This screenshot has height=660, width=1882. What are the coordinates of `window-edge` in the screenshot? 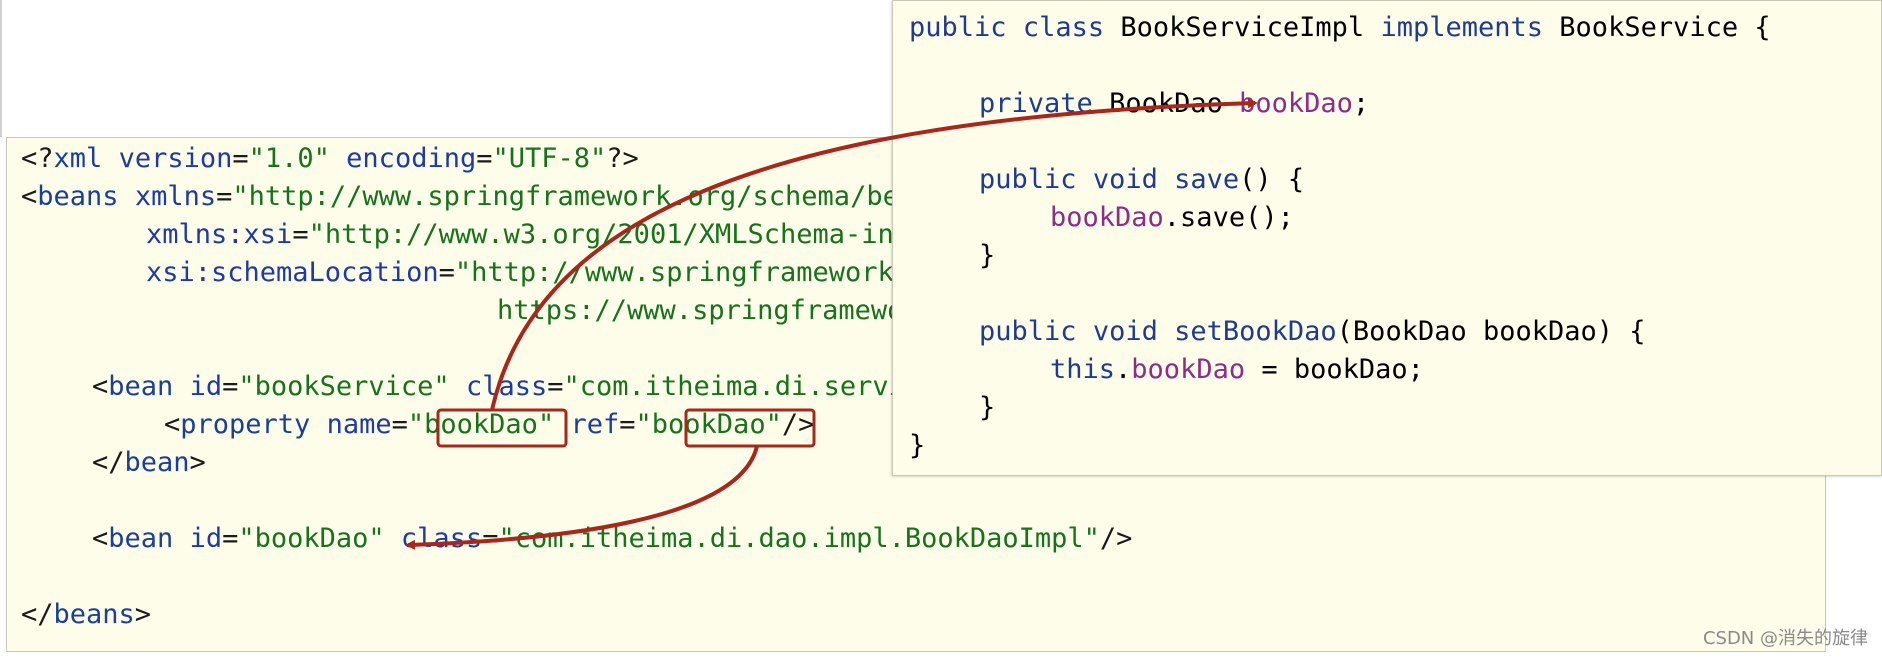 It's located at (1, 68).